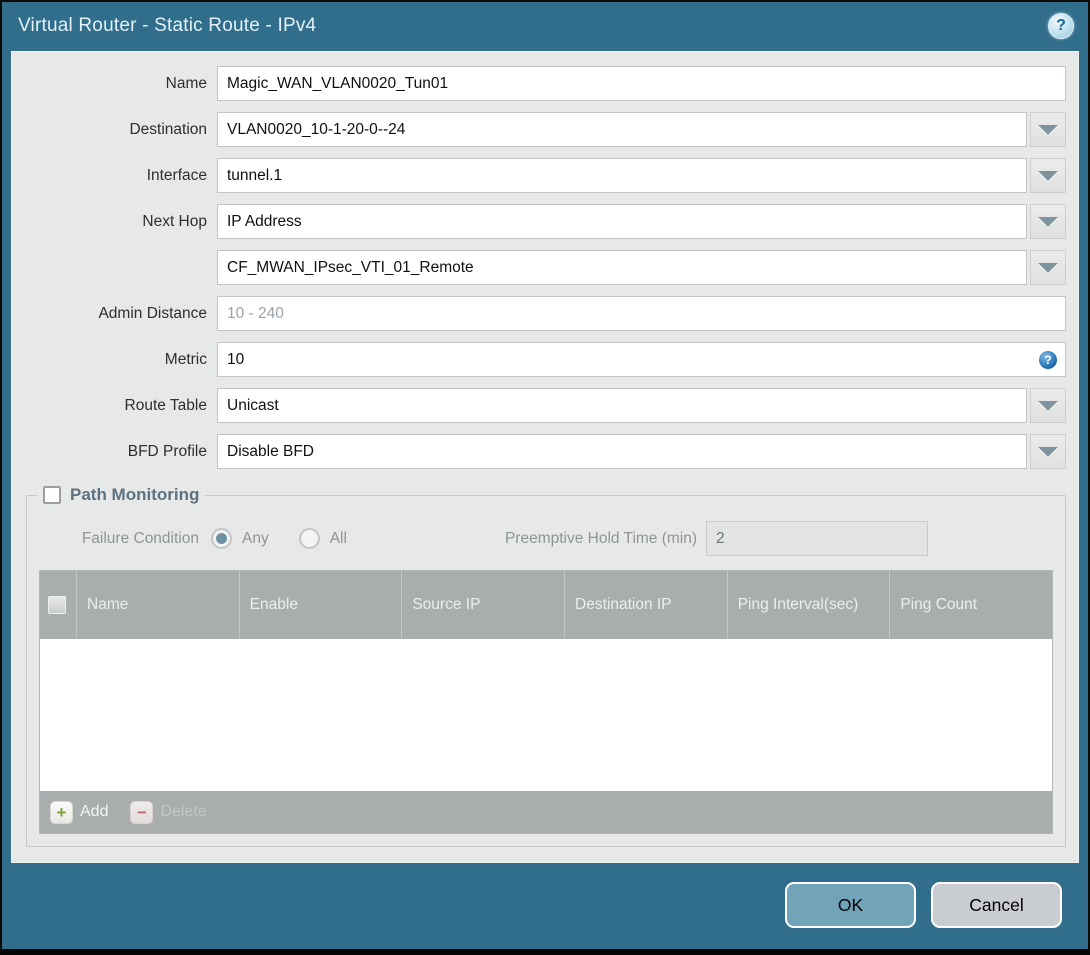 The image size is (1090, 955). Describe the element at coordinates (338, 538) in the screenshot. I see `all-option-label: All` at that location.